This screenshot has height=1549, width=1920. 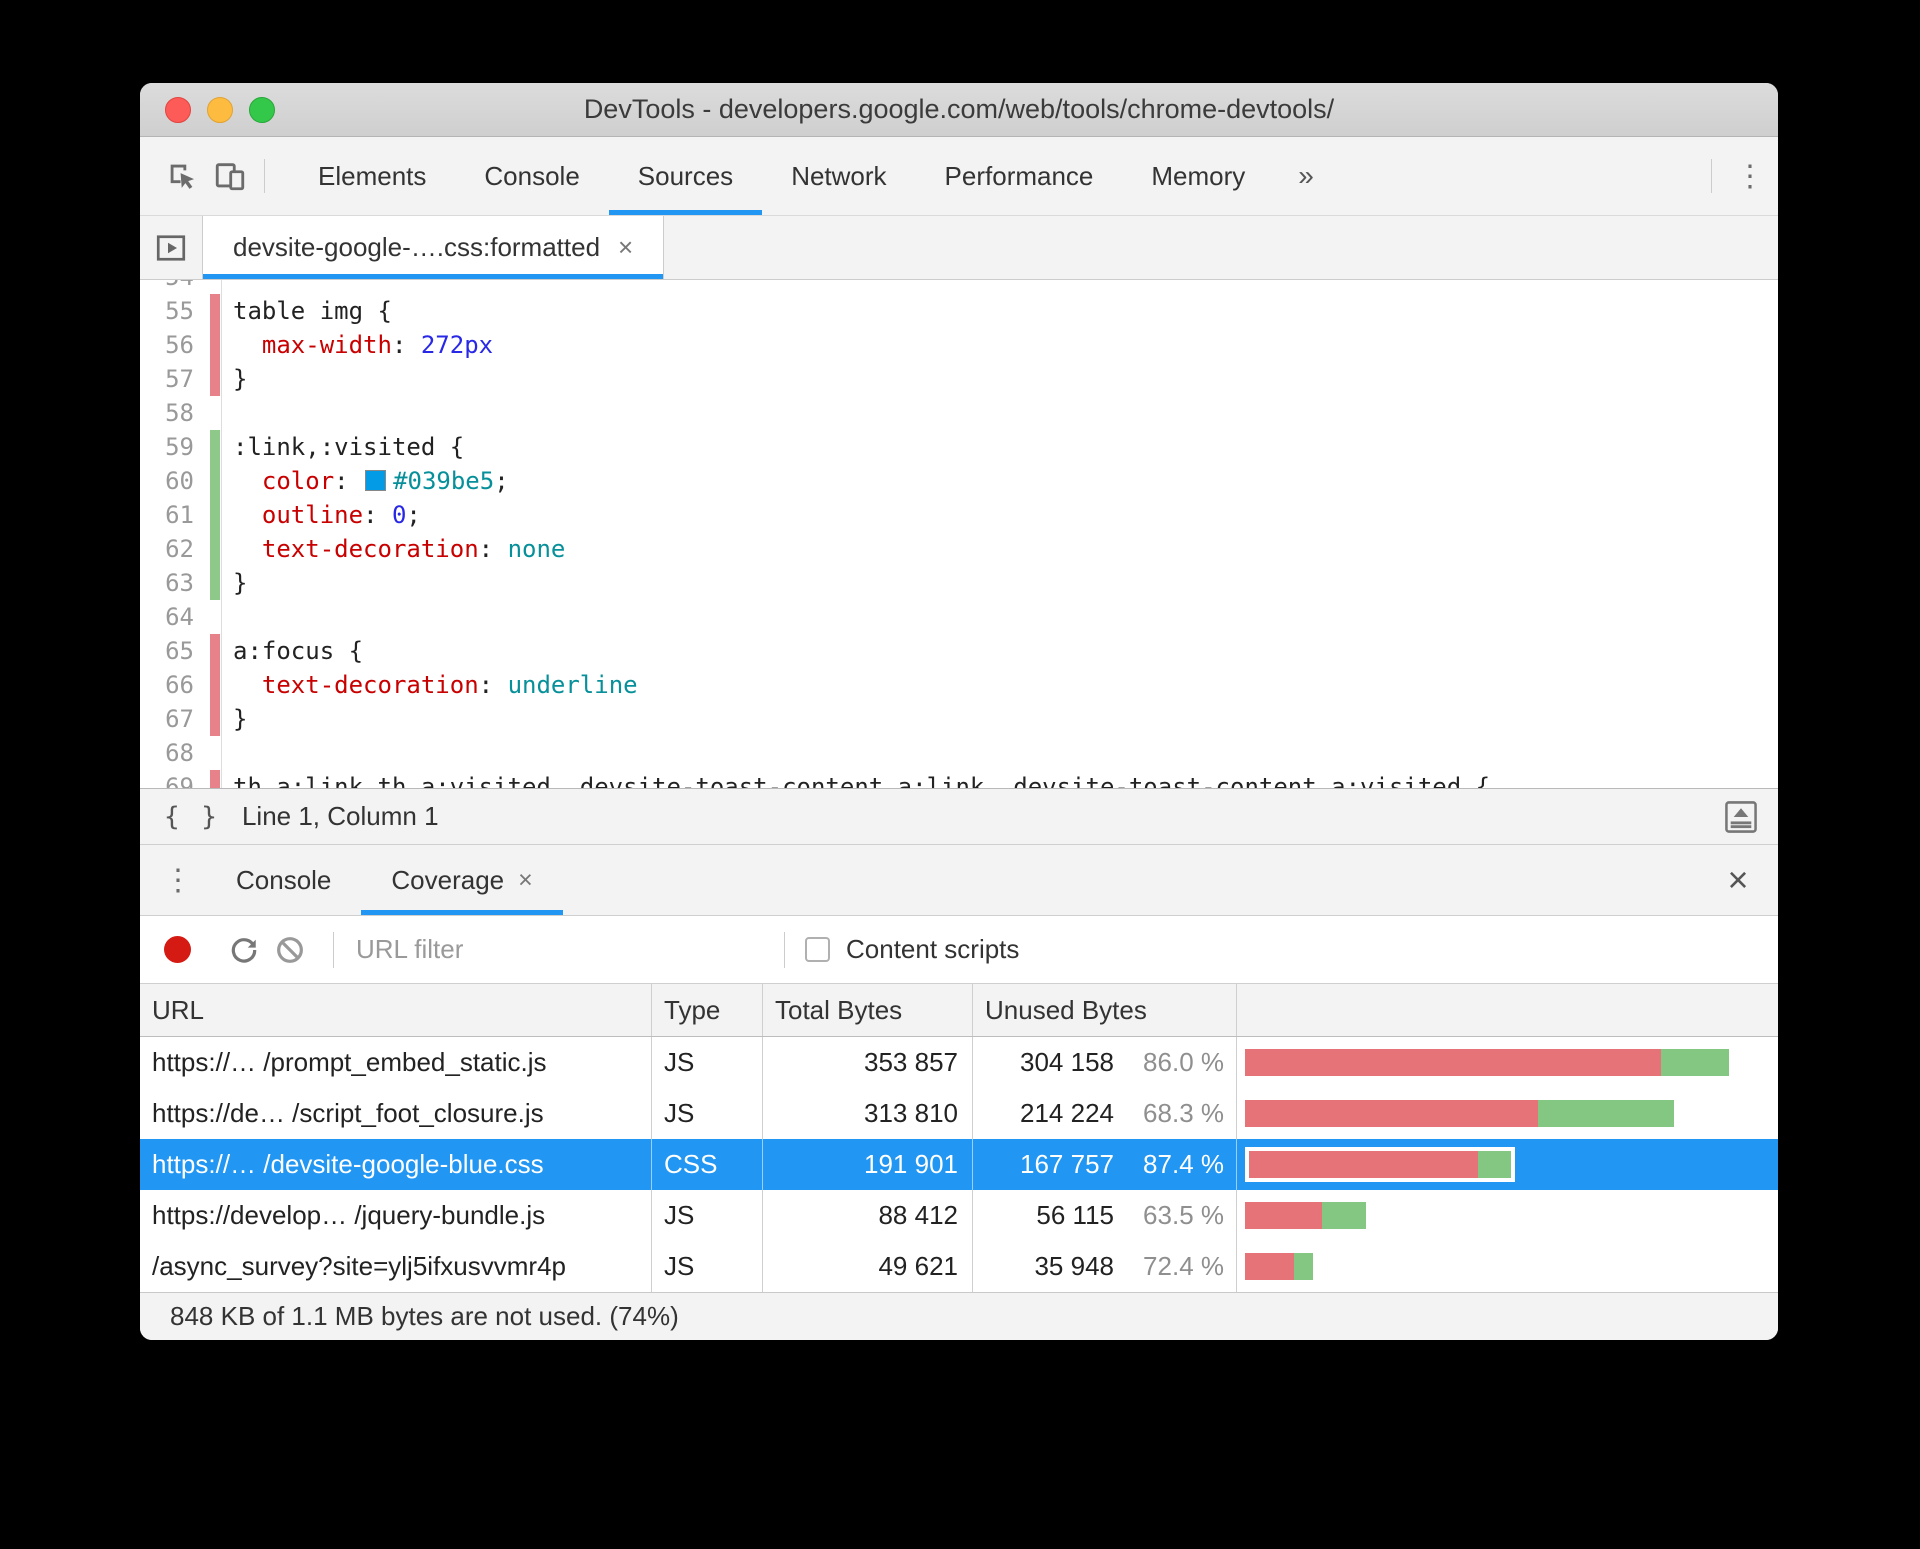 I want to click on cell-unused-percent: 72.4 %, so click(x=1183, y=1266).